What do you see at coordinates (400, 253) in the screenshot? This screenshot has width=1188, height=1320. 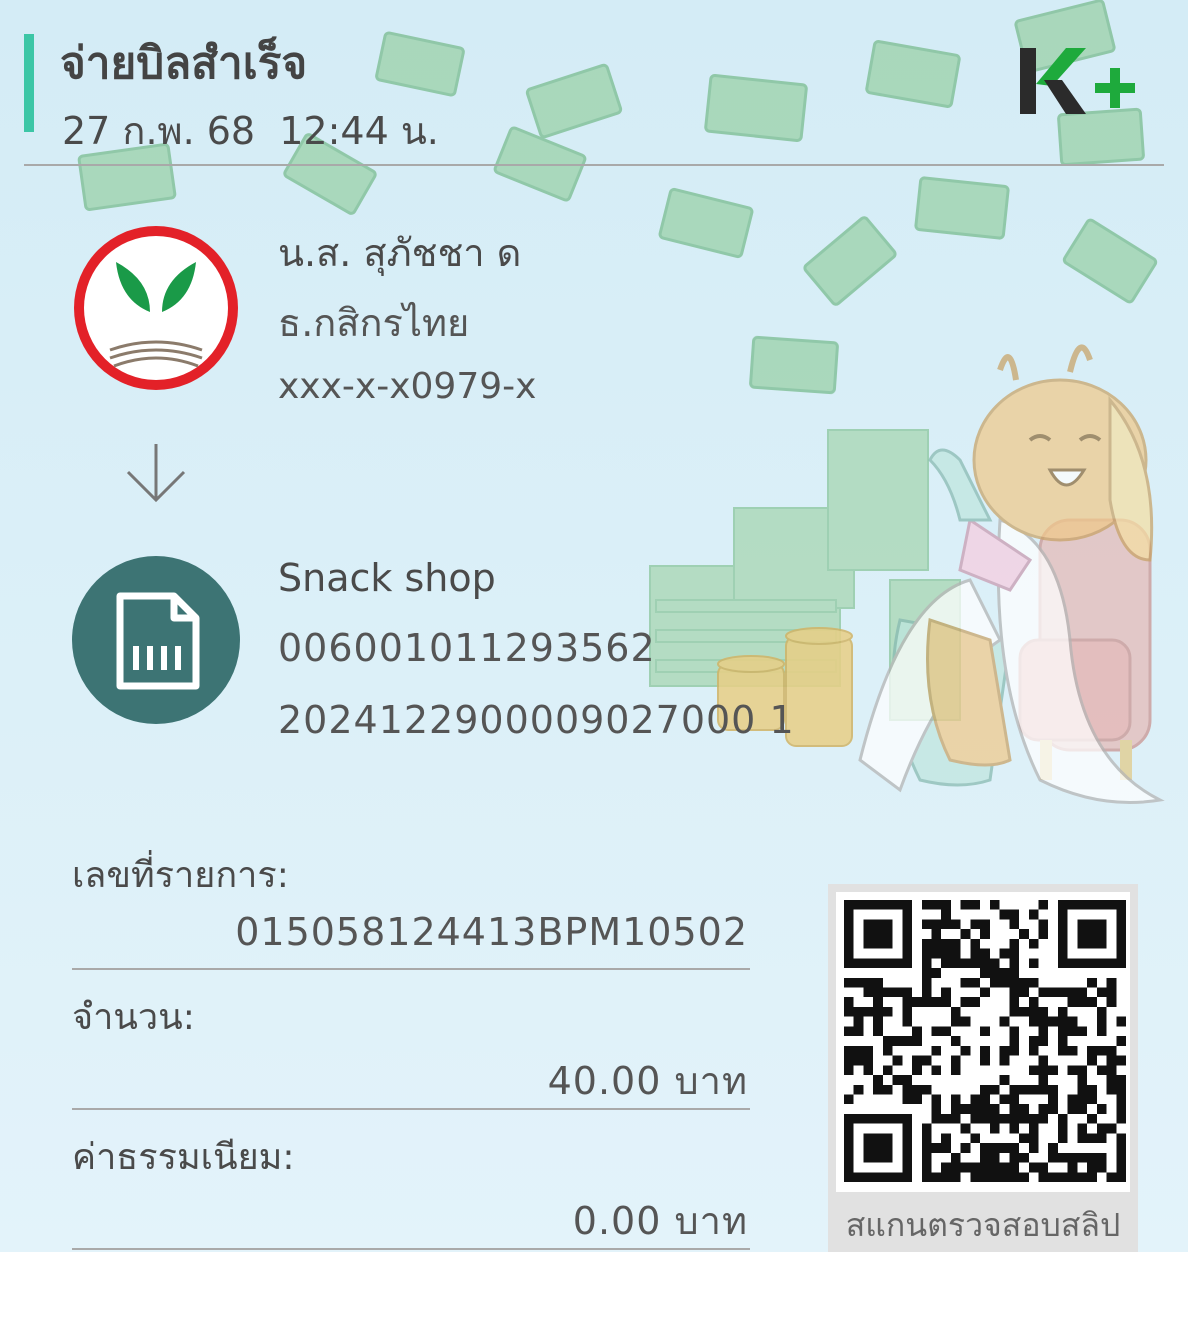 I see `sender-name: น.ส. สุภัชชา ด` at bounding box center [400, 253].